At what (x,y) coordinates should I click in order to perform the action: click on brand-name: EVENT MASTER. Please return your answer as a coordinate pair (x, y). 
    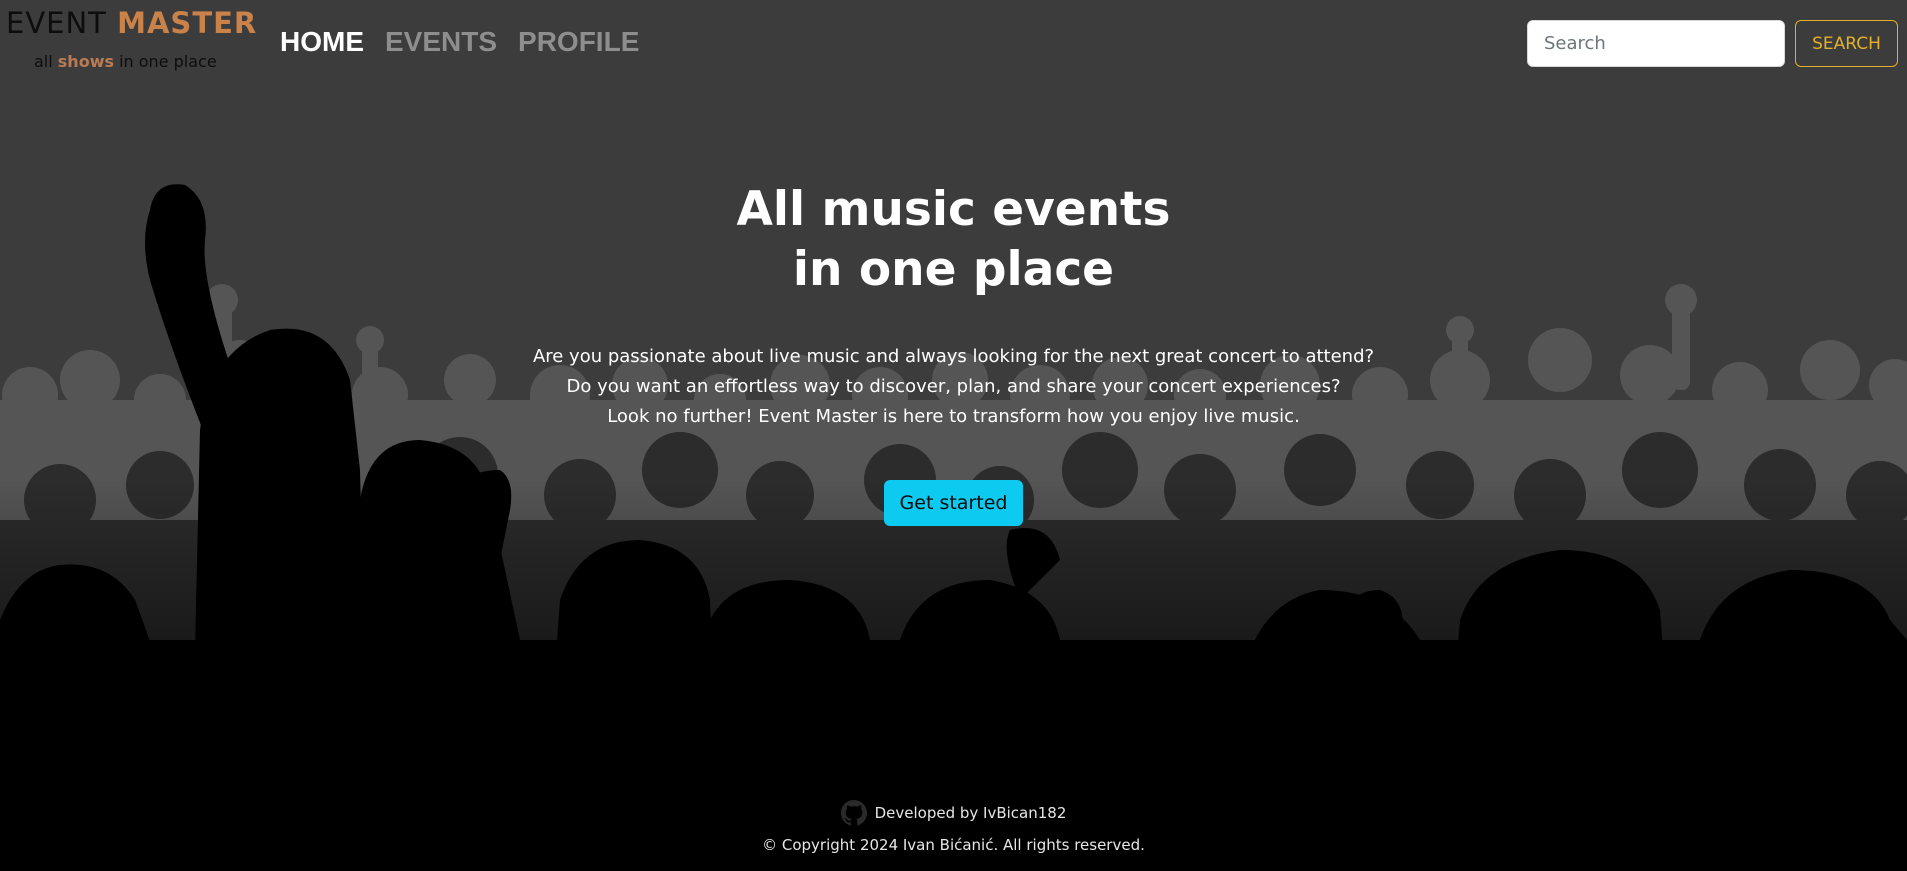
    Looking at the image, I should click on (131, 23).